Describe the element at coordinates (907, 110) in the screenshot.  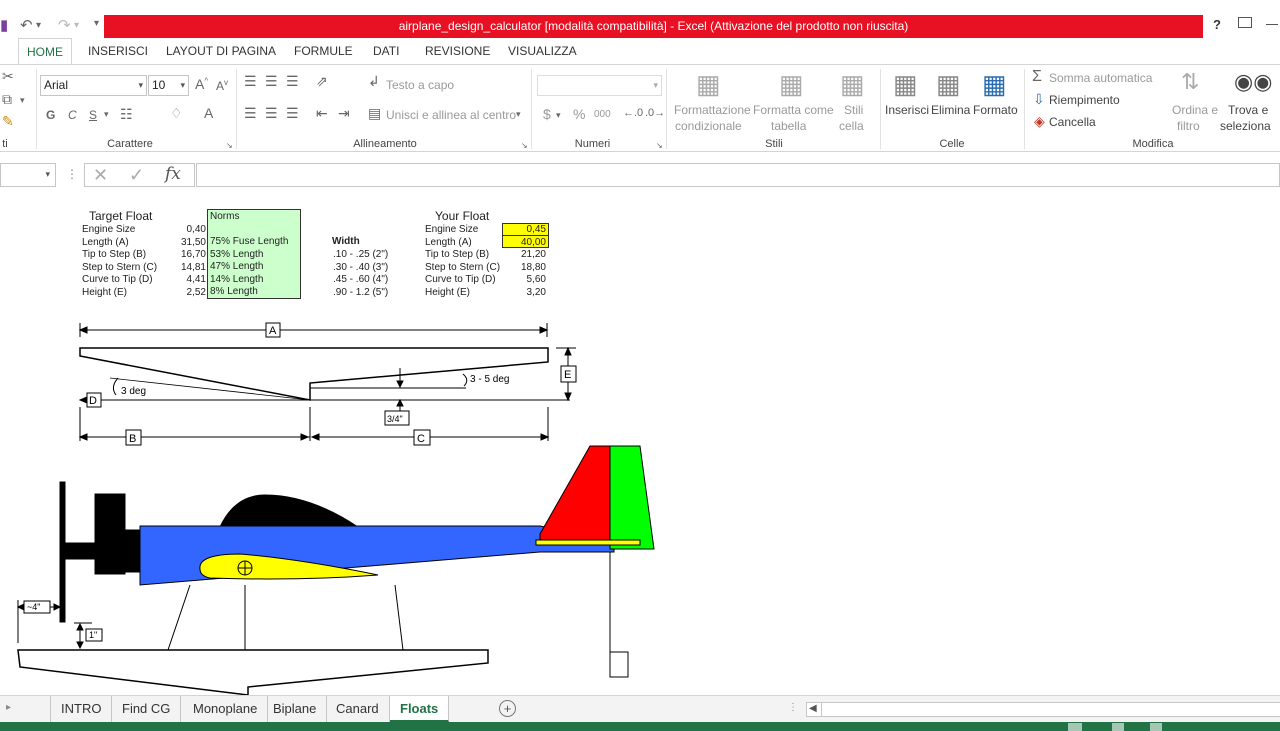
I see `insert-button: Inserisci` at that location.